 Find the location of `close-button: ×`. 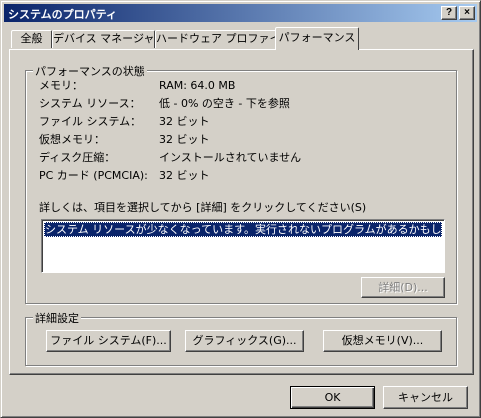

close-button: × is located at coordinates (467, 13).